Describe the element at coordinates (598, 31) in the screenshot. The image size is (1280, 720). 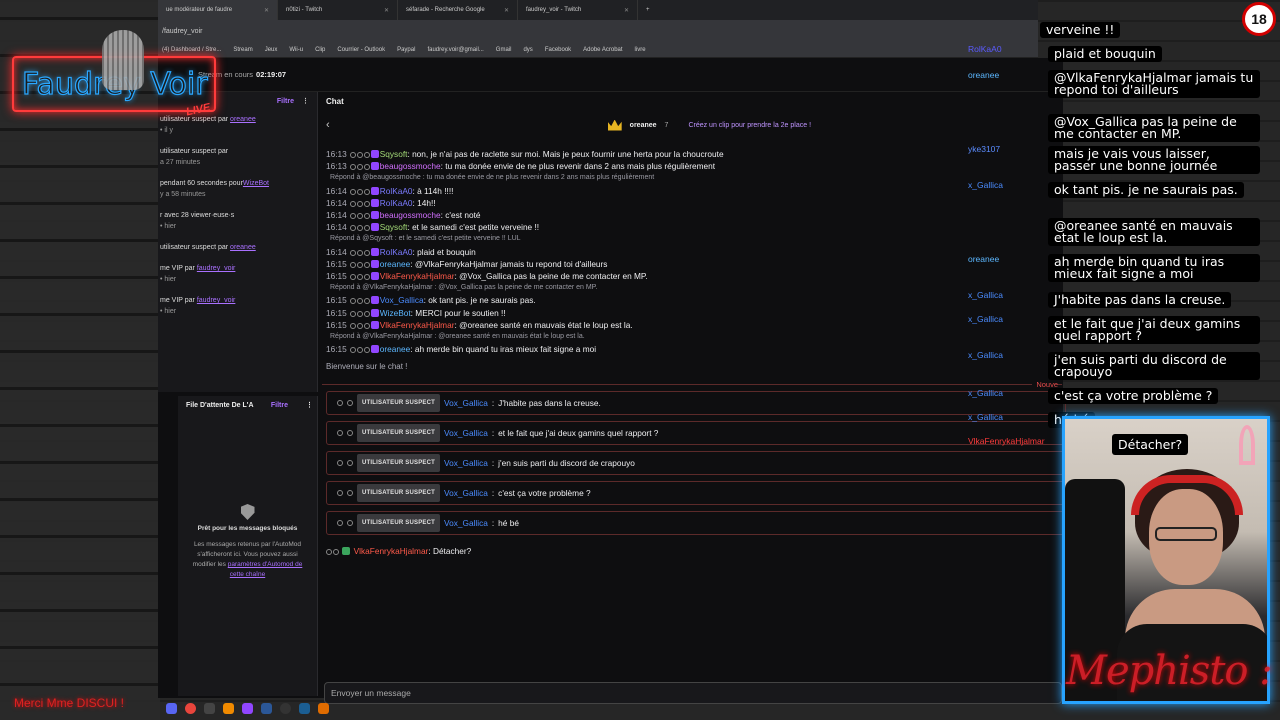
I see `address-bar: /faudrey_voir` at that location.